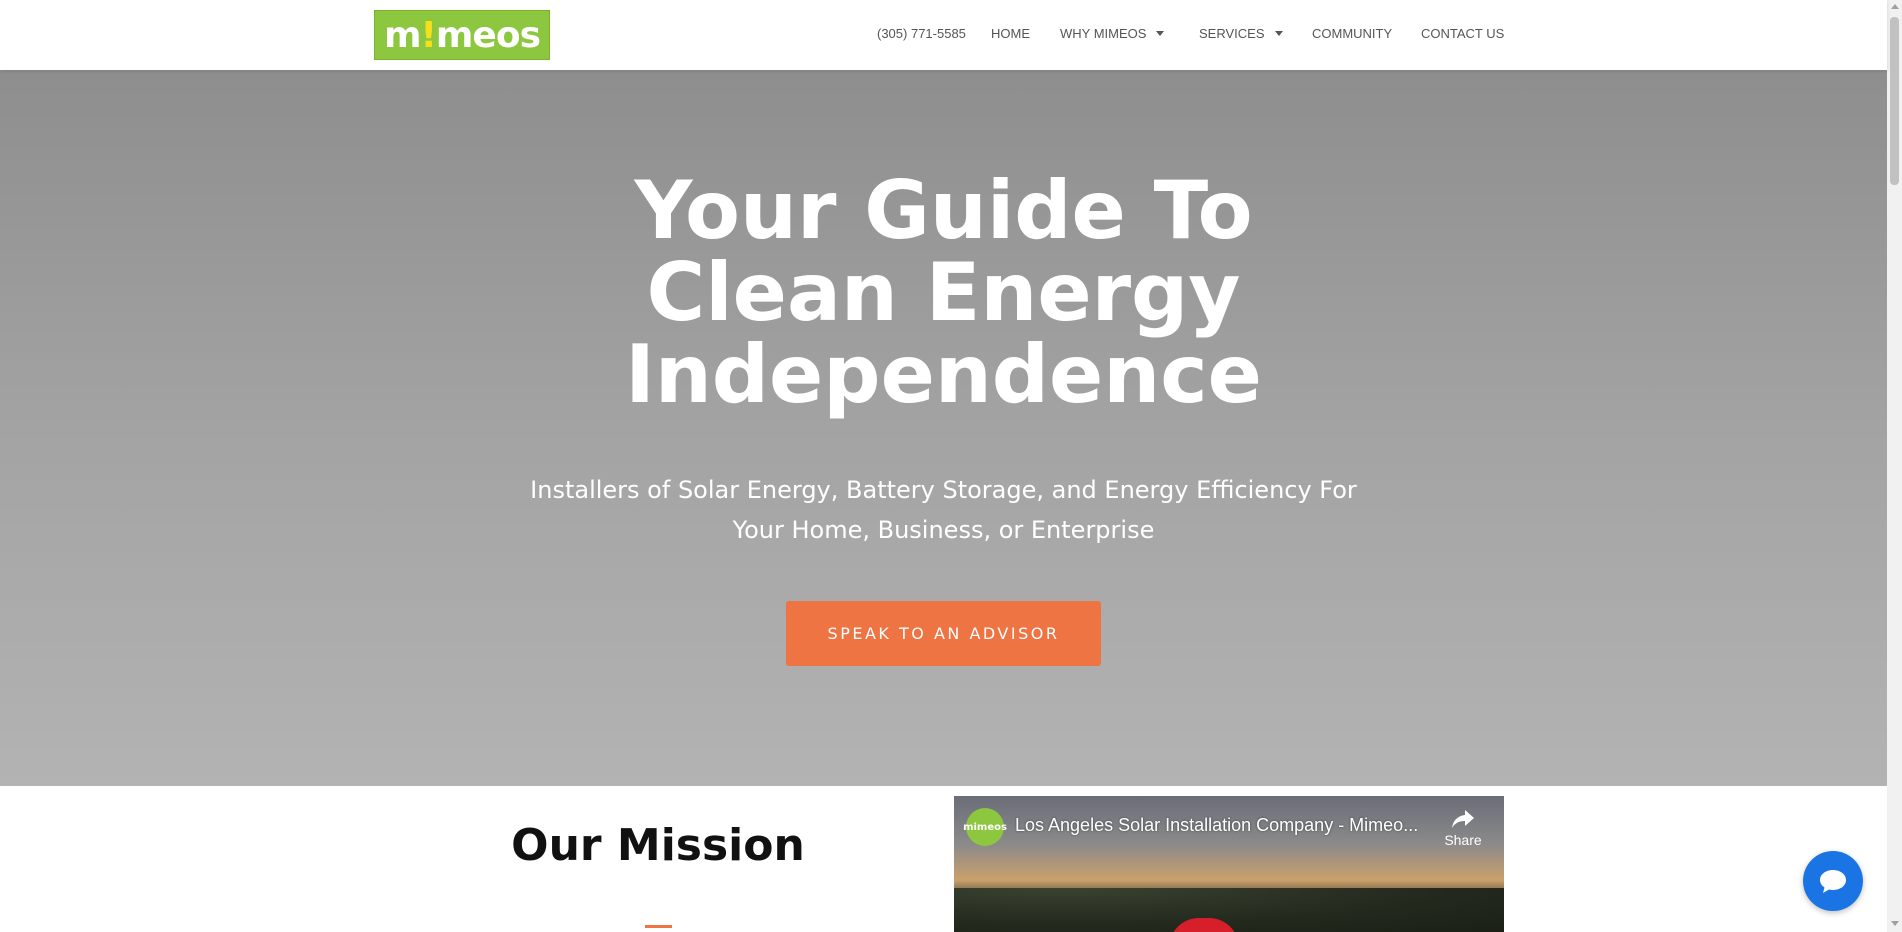 Image resolution: width=1902 pixels, height=932 pixels. What do you see at coordinates (1232, 33) in the screenshot?
I see `nav-services-label: SERVICES` at bounding box center [1232, 33].